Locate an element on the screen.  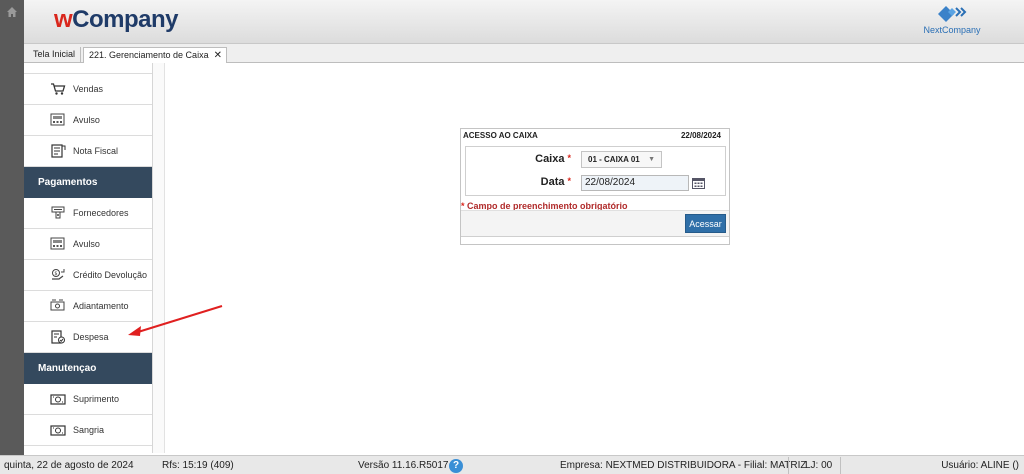
sidebar-item-despesa: Despesa is located at coordinates (88, 337).